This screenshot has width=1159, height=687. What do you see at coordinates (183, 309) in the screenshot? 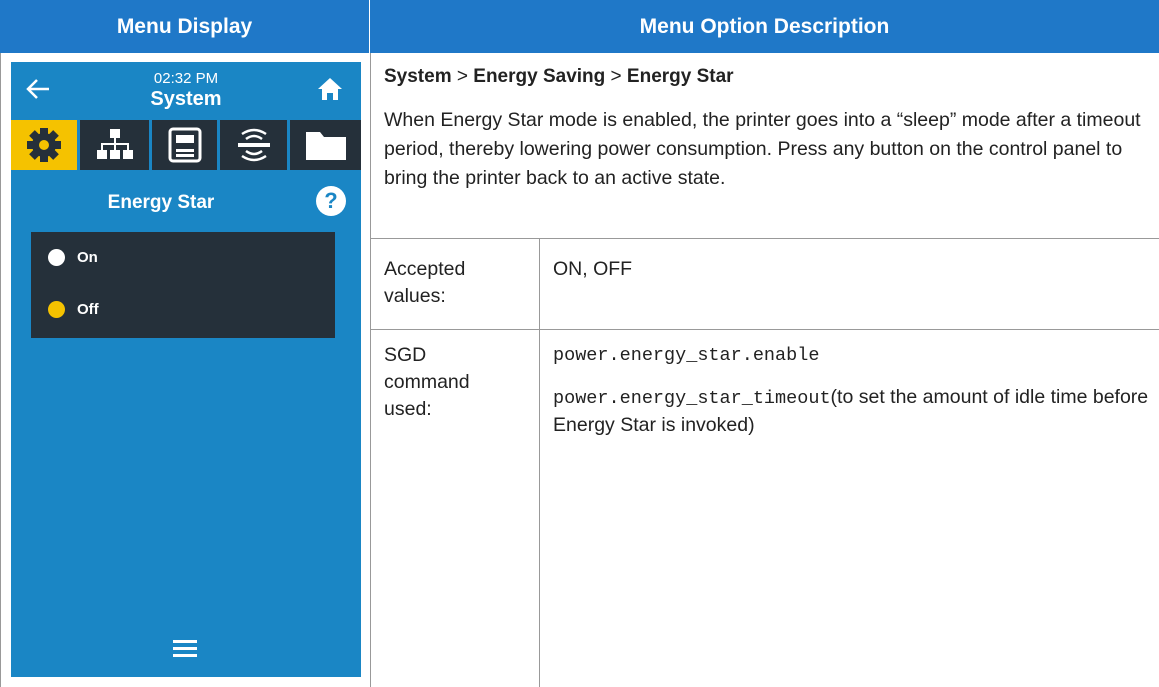
I see `option-off: Off` at bounding box center [183, 309].